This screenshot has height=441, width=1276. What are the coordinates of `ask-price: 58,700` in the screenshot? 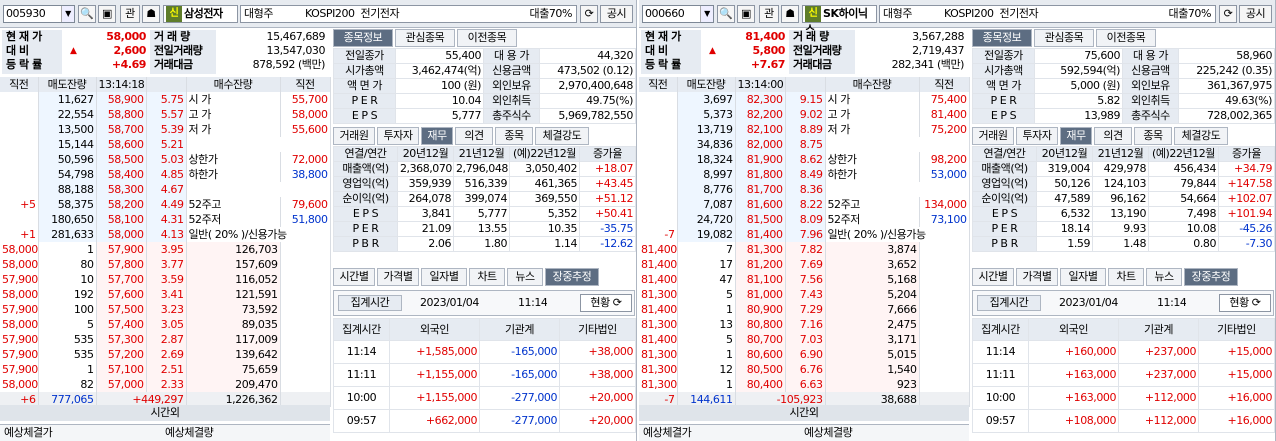 It's located at (121, 129).